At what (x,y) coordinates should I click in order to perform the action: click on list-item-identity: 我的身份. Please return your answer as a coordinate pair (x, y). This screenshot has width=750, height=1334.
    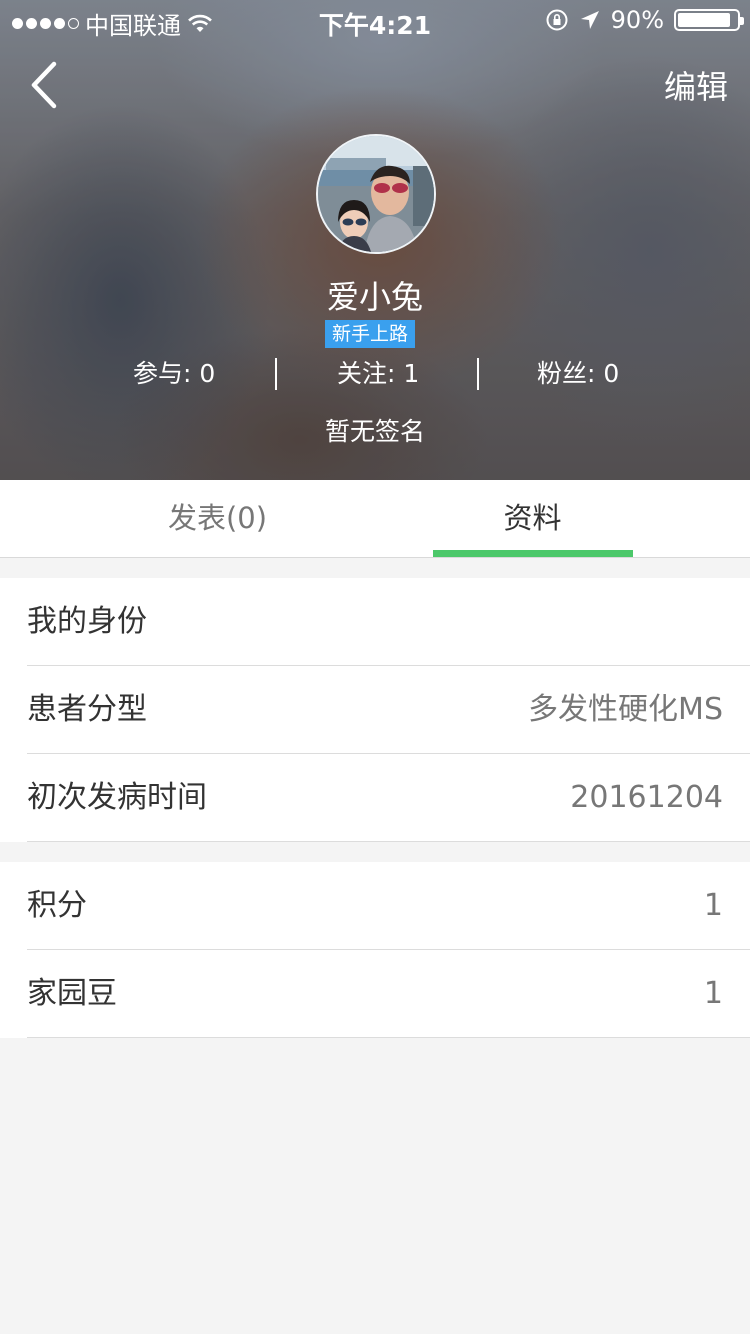
    Looking at the image, I should click on (375, 622).